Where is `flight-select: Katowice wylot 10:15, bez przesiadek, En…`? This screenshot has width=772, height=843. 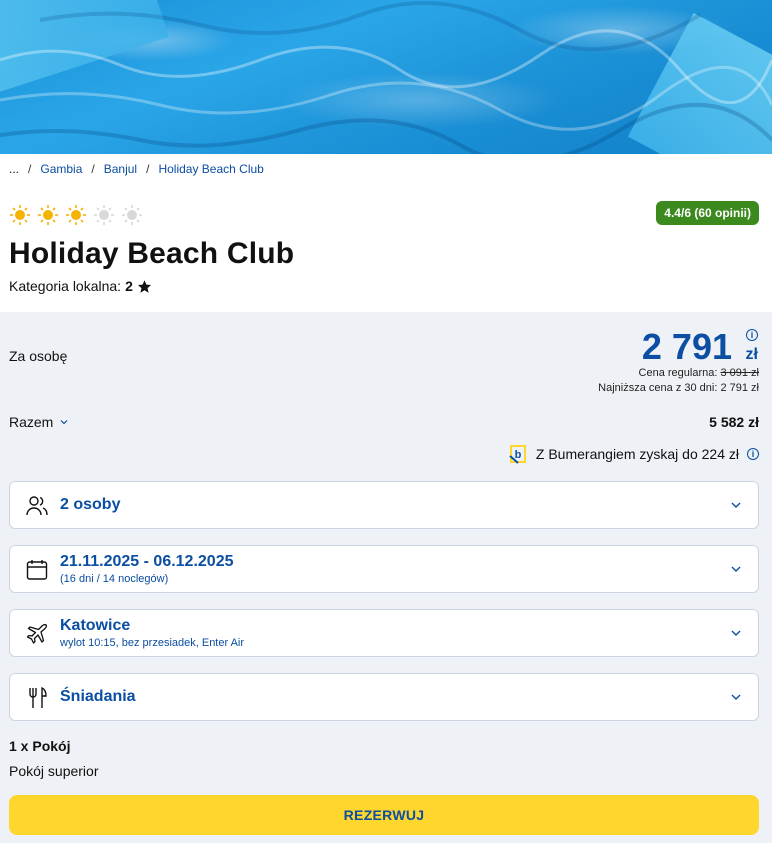 flight-select: Katowice wylot 10:15, bez przesiadek, En… is located at coordinates (384, 633).